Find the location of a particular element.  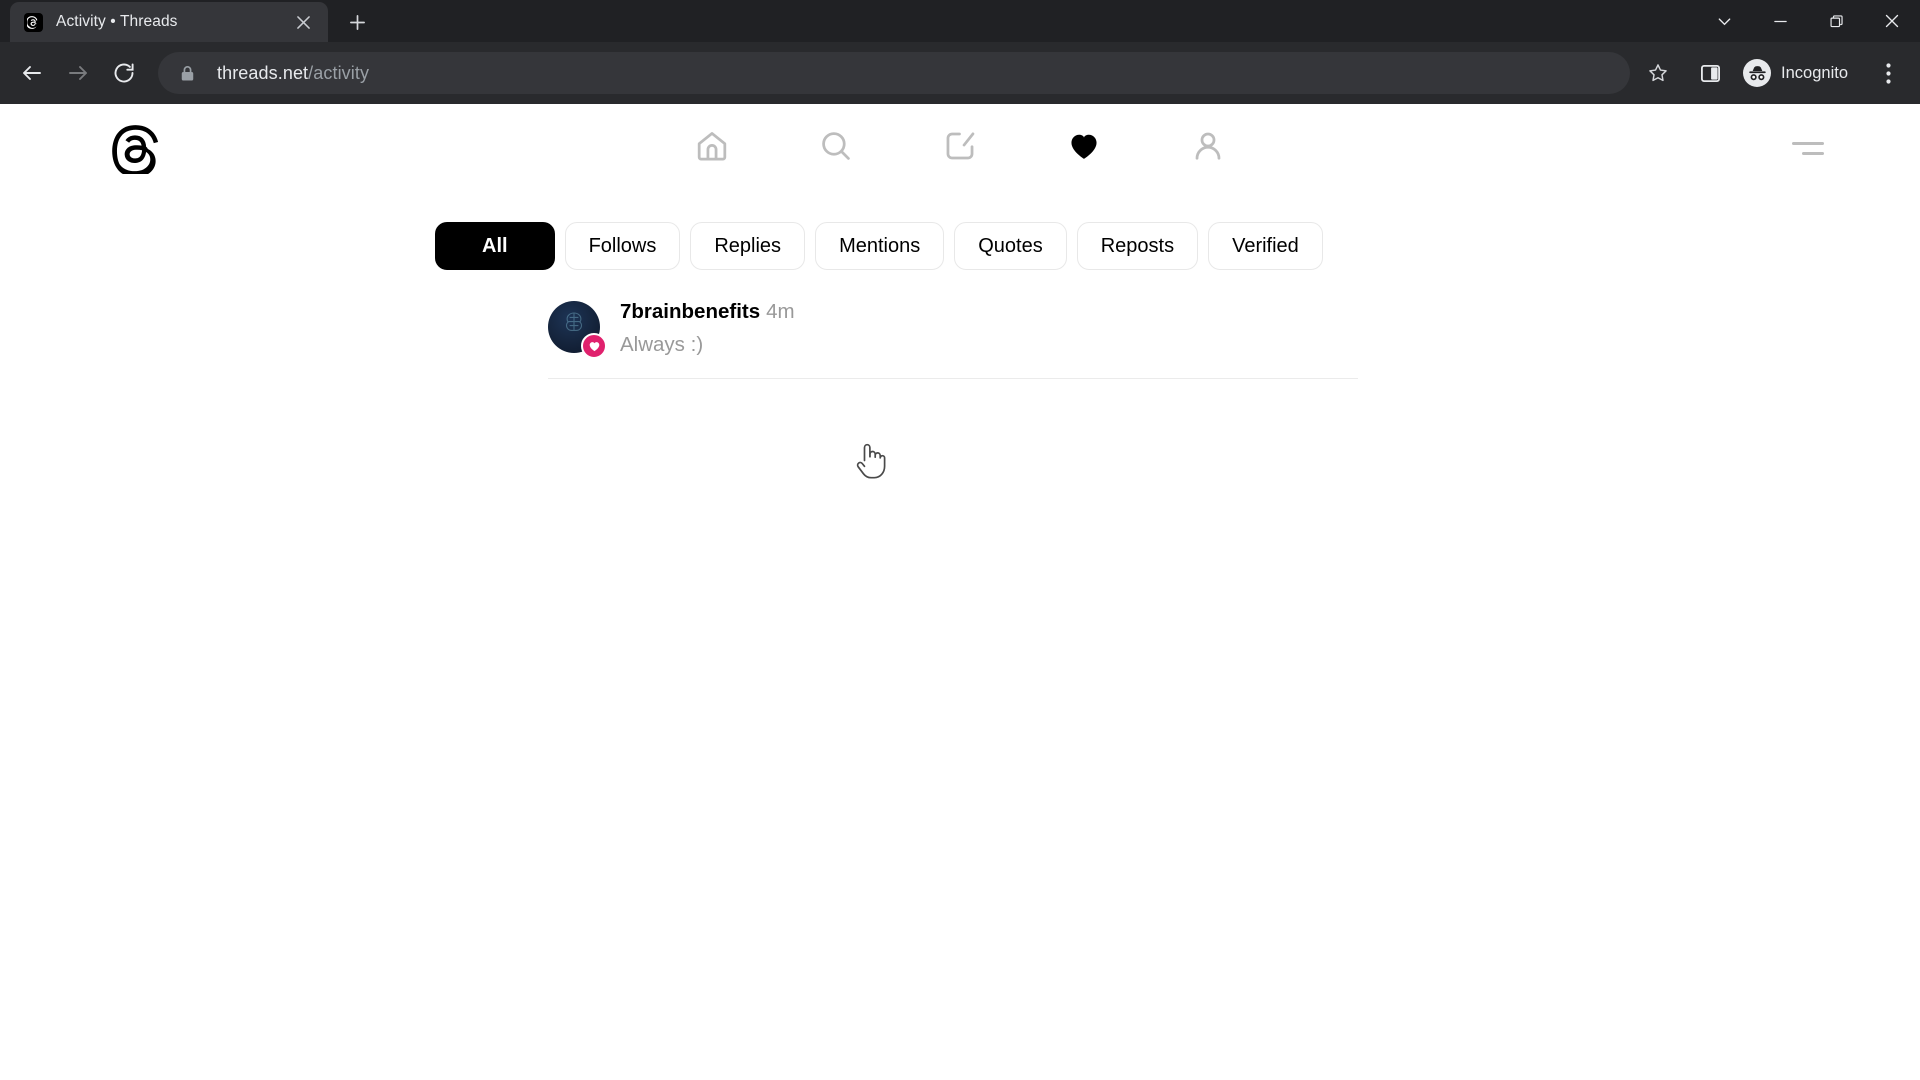

filter-tab-reposts: Reposts is located at coordinates (1137, 246).